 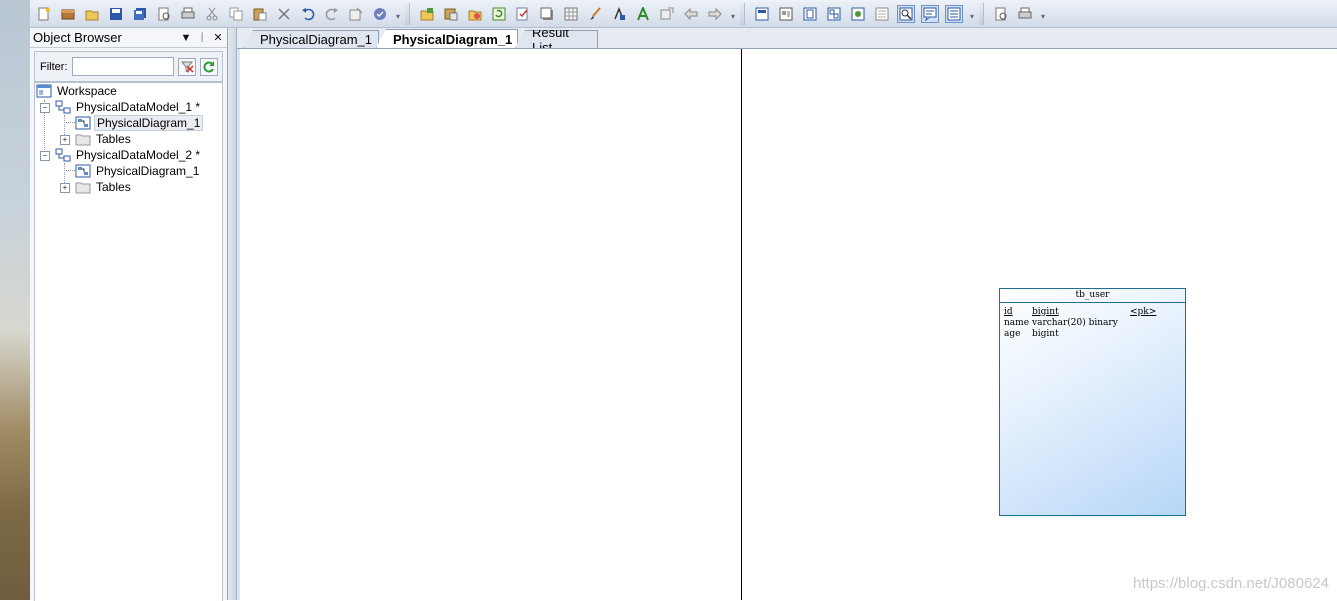 What do you see at coordinates (810, 14) in the screenshot?
I see `view-3-icon` at bounding box center [810, 14].